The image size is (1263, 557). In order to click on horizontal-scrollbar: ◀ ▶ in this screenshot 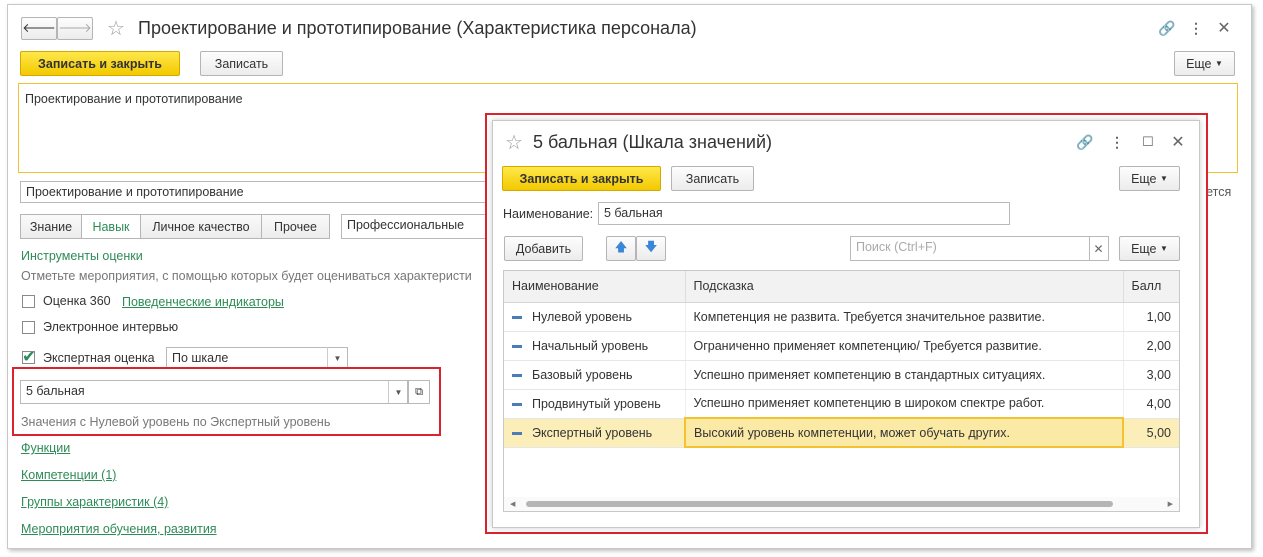, I will do `click(841, 504)`.